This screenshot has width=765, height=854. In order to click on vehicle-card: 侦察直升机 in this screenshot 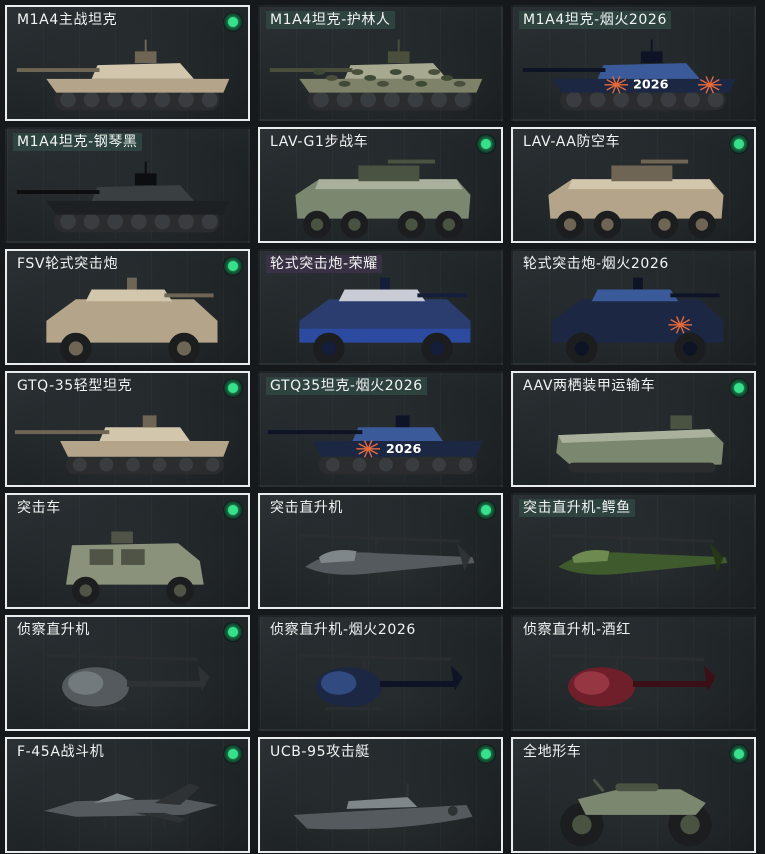, I will do `click(127, 673)`.